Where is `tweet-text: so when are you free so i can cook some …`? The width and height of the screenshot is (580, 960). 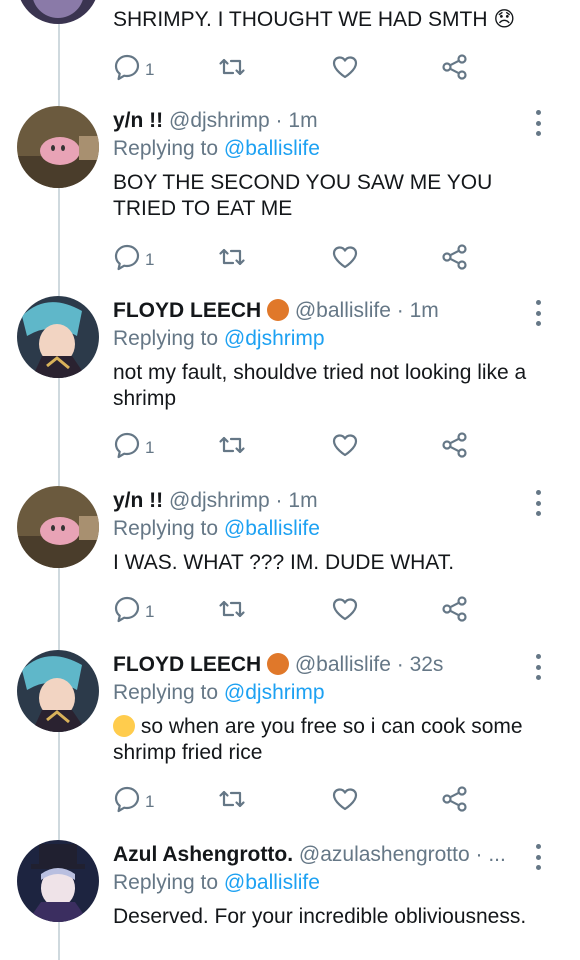
tweet-text: so when are you free so i can cook some … is located at coordinates (318, 739).